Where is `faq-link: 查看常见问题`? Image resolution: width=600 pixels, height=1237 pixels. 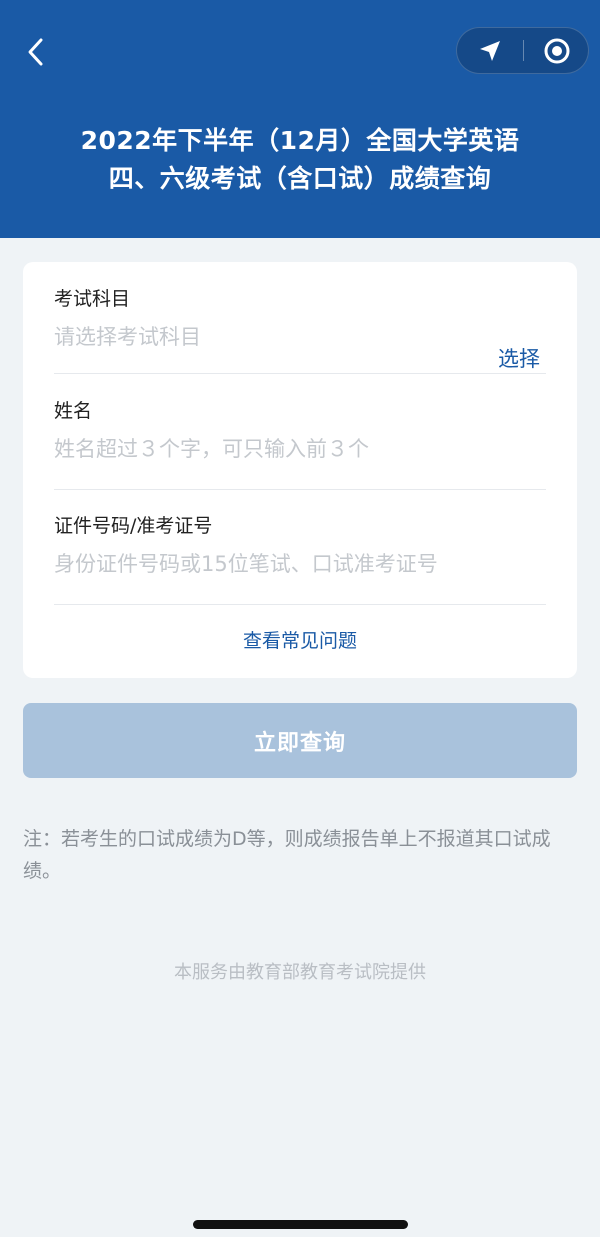 faq-link: 查看常见问题 is located at coordinates (300, 639).